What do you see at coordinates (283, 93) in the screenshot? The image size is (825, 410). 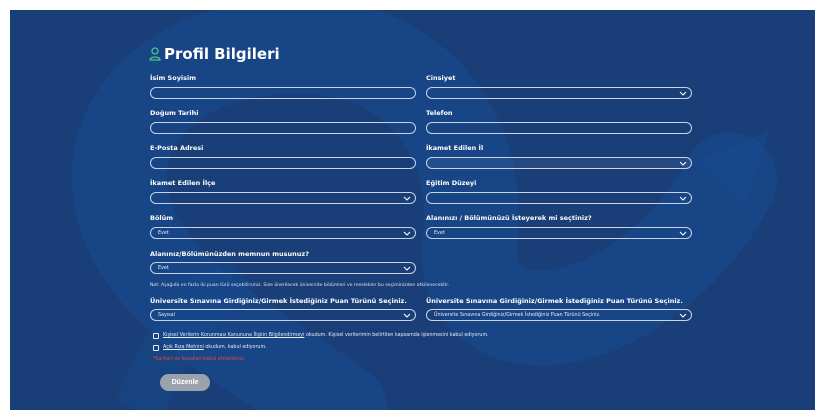 I see `name-input` at bounding box center [283, 93].